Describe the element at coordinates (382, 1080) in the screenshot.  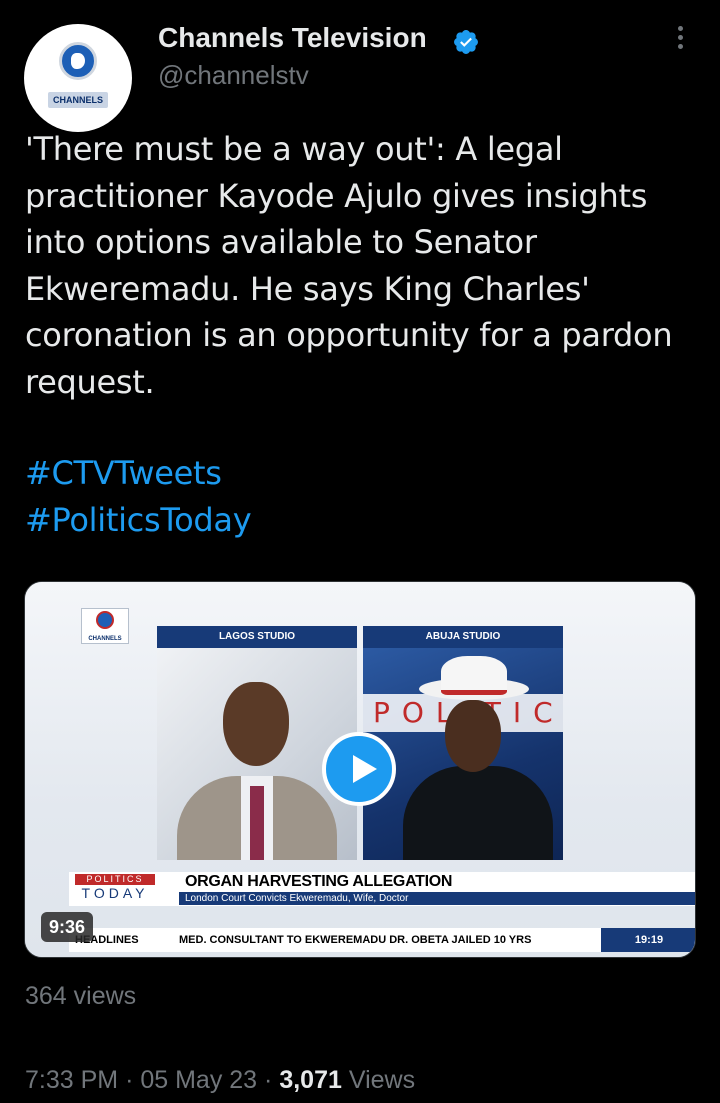
I see `views-label: Views` at that location.